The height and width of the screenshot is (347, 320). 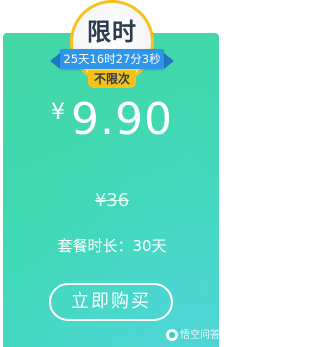 I want to click on watermark: ● 悟空问答, so click(x=193, y=336).